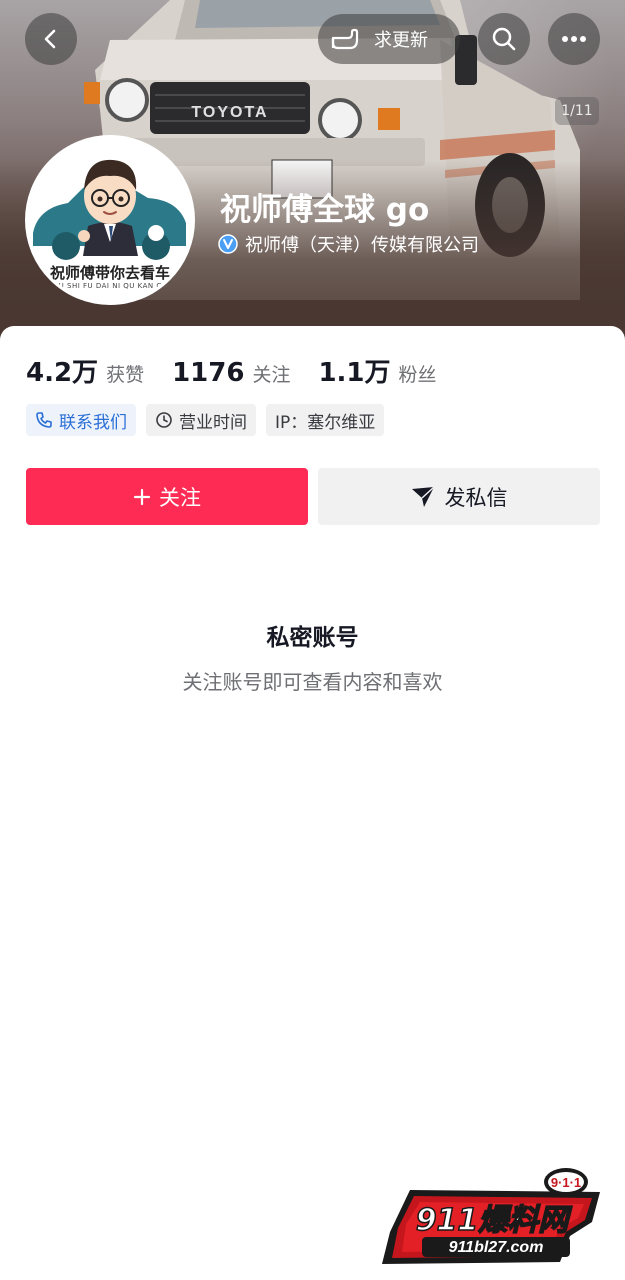 This screenshot has width=625, height=1280. Describe the element at coordinates (44, 420) in the screenshot. I see `phone-icon` at that location.